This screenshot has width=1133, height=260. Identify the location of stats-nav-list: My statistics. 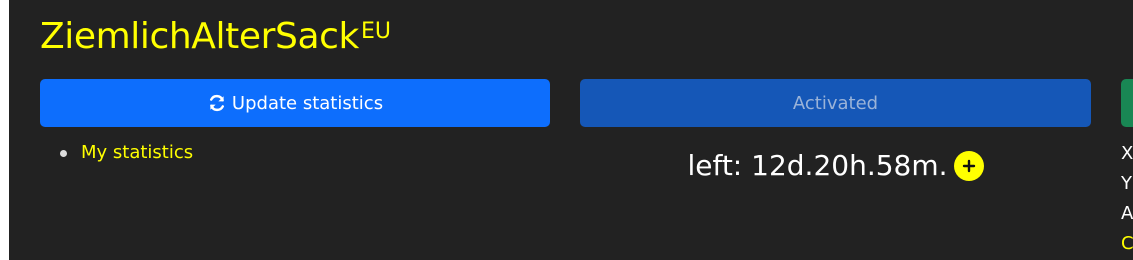
(125, 153).